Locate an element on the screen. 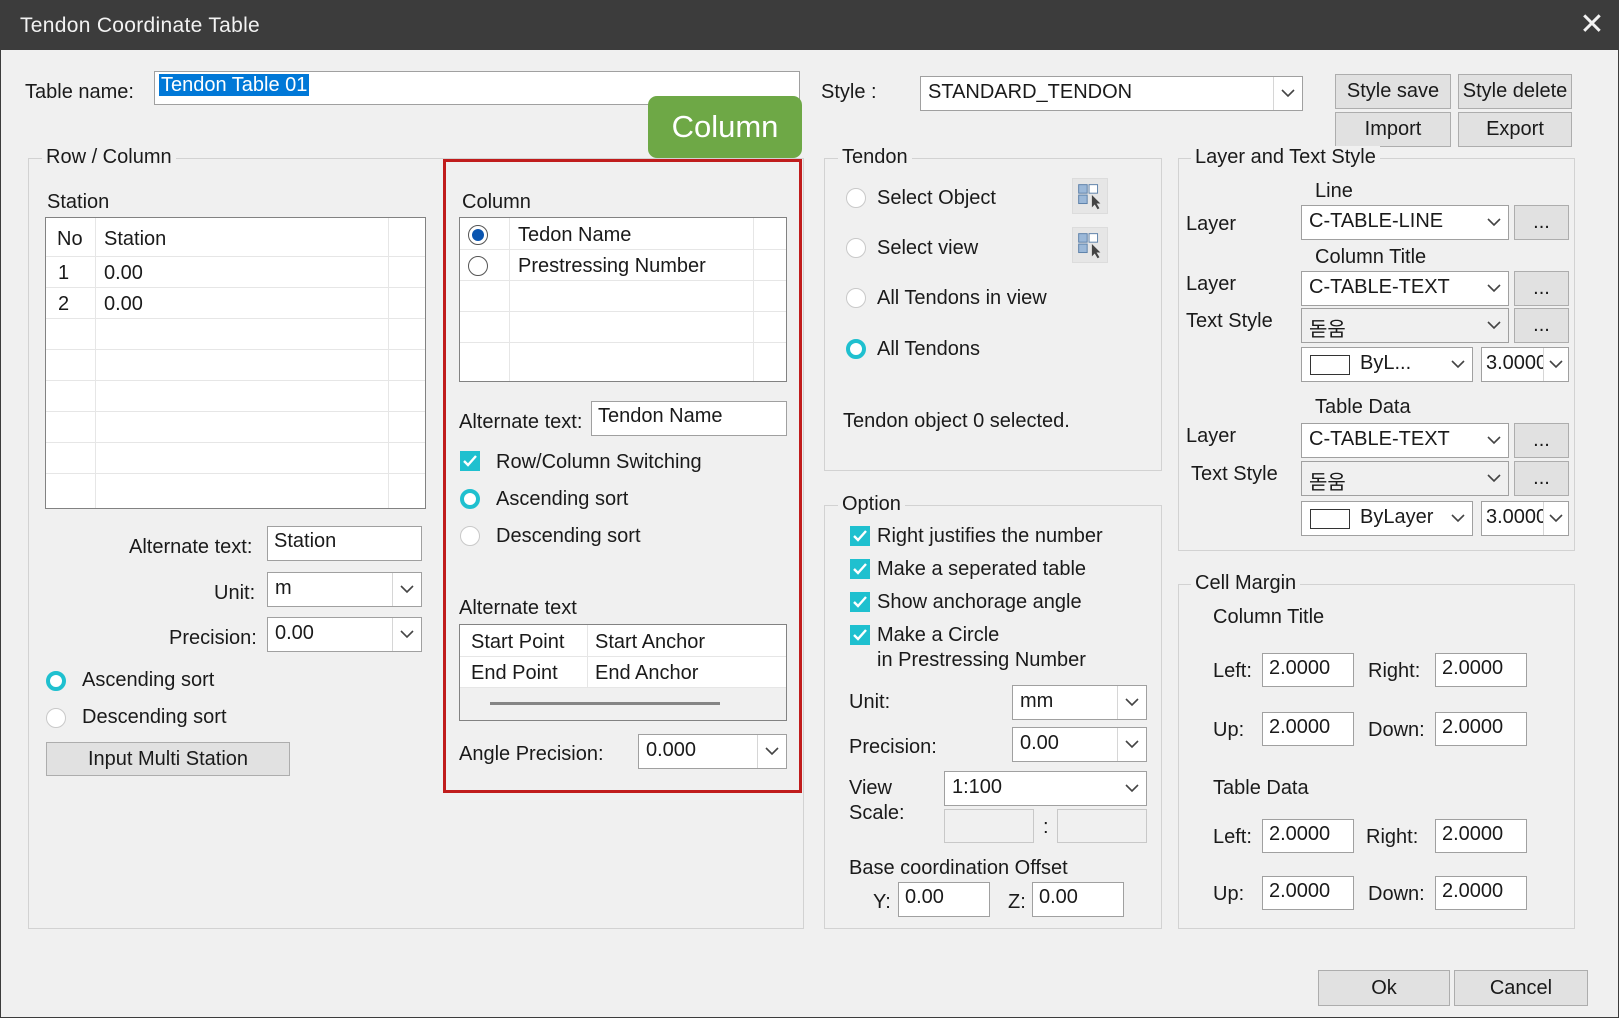 The image size is (1619, 1018). line-layer-select: C-TABLE-LINE is located at coordinates (1405, 222).